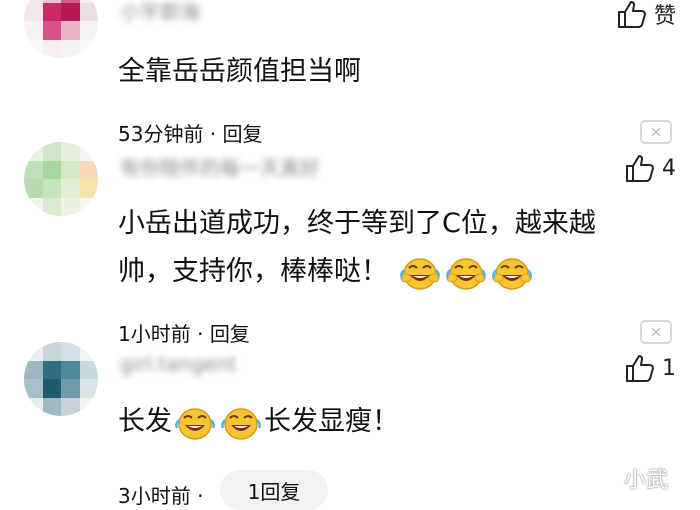 The image size is (700, 510). Describe the element at coordinates (220, 166) in the screenshot. I see `username: 有你陪伴的每一天真好` at that location.